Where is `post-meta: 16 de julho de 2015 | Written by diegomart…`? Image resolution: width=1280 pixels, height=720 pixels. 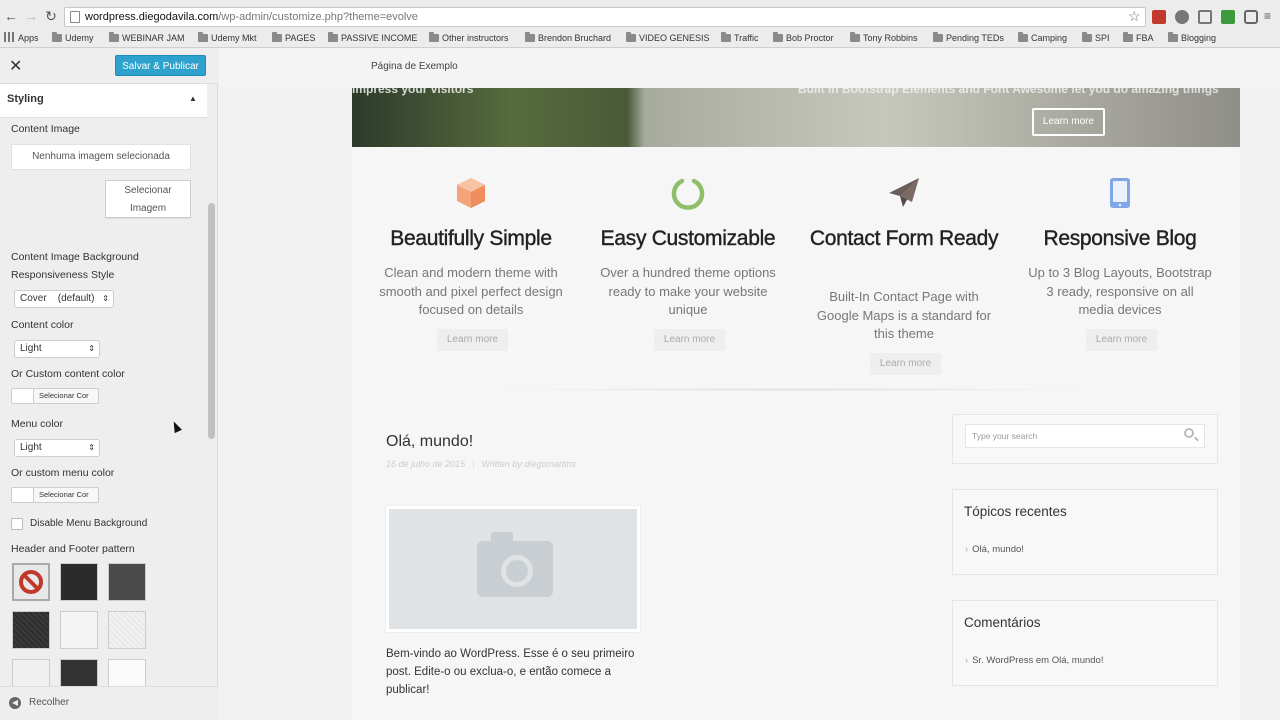 post-meta: 16 de julho de 2015 | Written by diegomart… is located at coordinates (481, 464).